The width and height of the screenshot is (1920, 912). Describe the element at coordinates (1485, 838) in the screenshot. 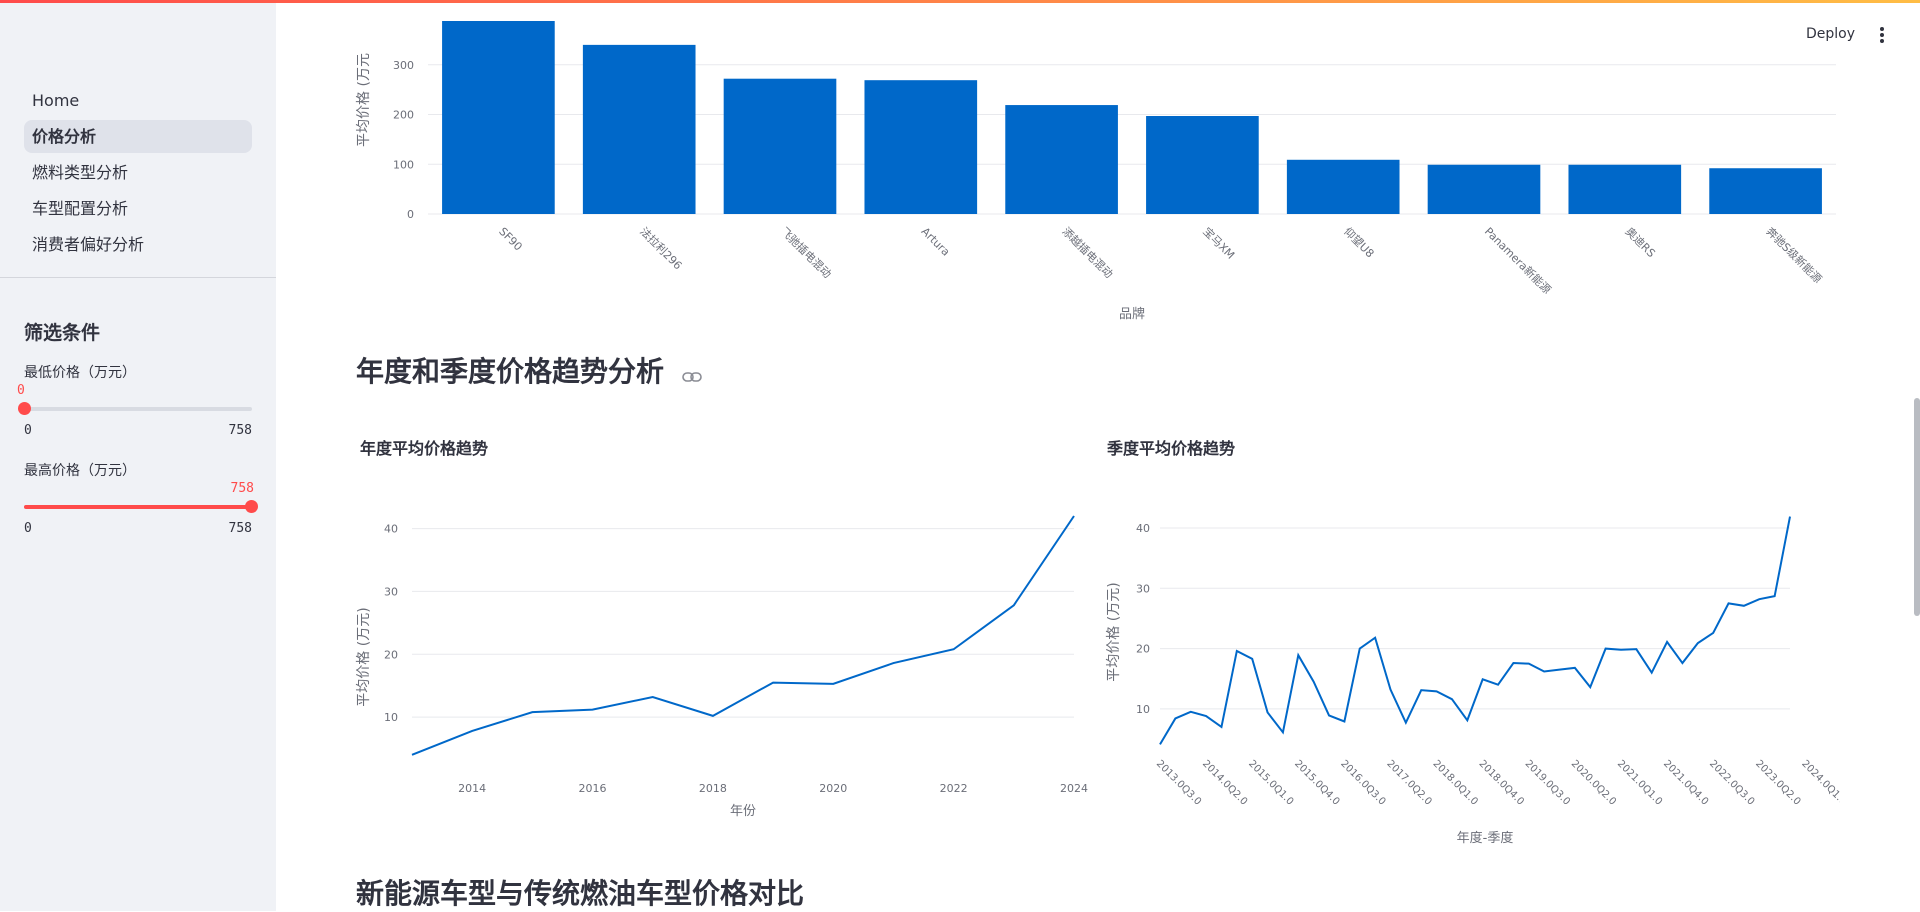

I see `x-axis-title: 年度-季度` at that location.